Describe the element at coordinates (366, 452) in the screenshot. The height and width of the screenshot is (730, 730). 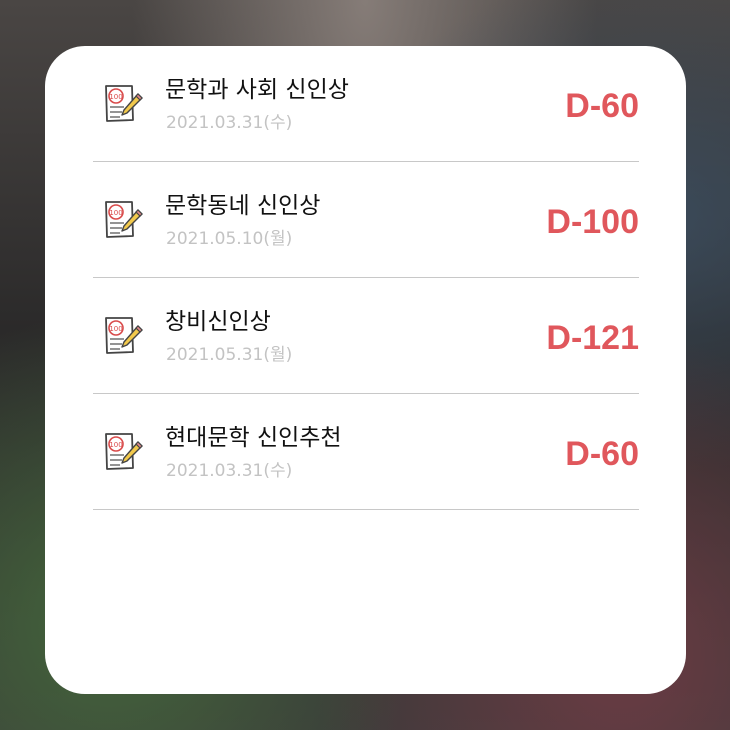
I see `list-item: 100 현대문학 신인추천 2021.03.31(수) D-60` at that location.